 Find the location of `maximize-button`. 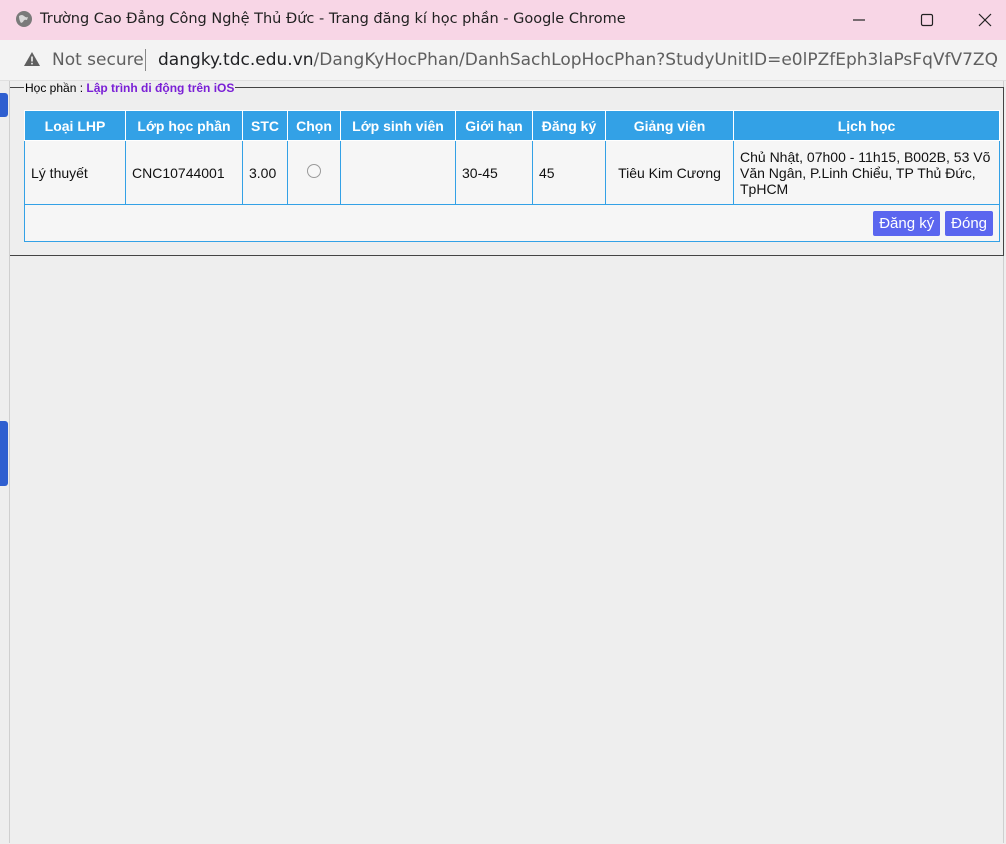

maximize-button is located at coordinates (927, 20).